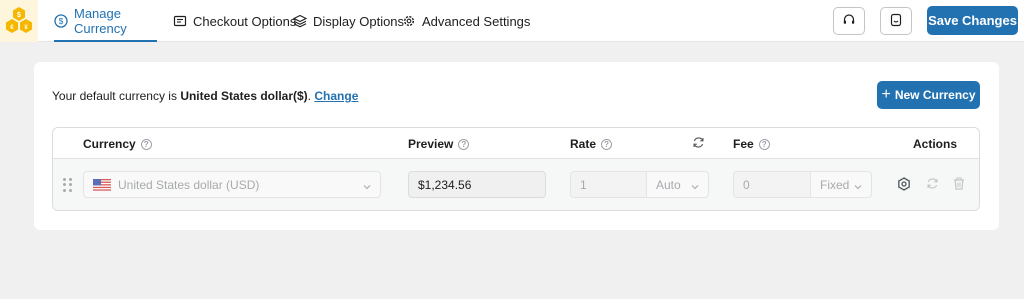 The height and width of the screenshot is (299, 1024). I want to click on tab-manage-currency: $ Manage Currency, so click(105, 21).